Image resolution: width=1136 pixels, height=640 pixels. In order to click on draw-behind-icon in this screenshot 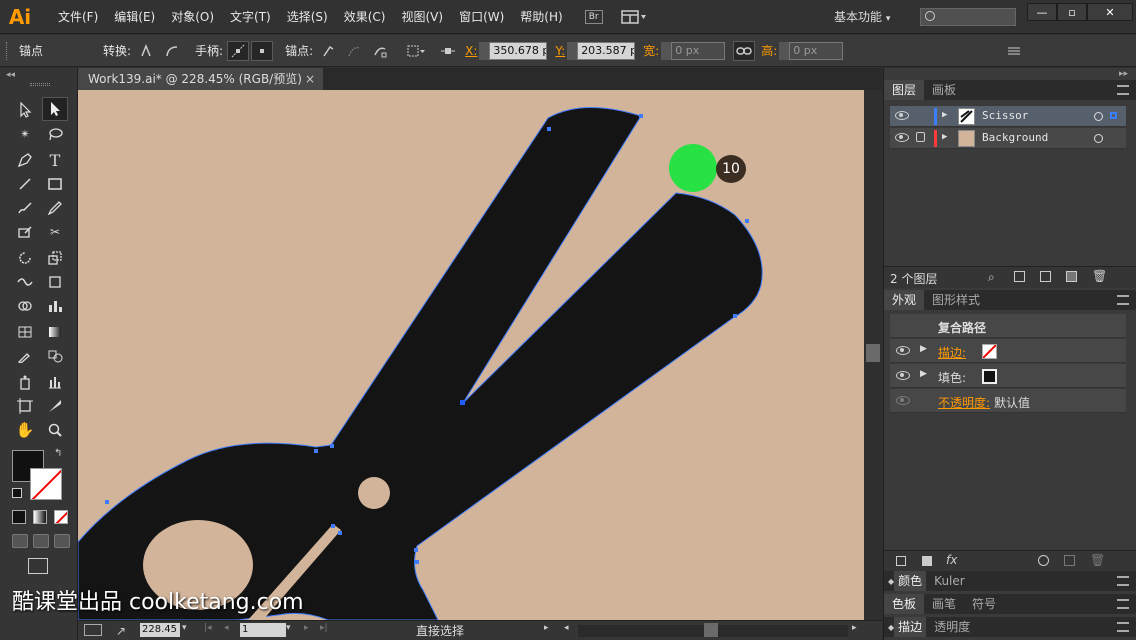, I will do `click(41, 541)`.